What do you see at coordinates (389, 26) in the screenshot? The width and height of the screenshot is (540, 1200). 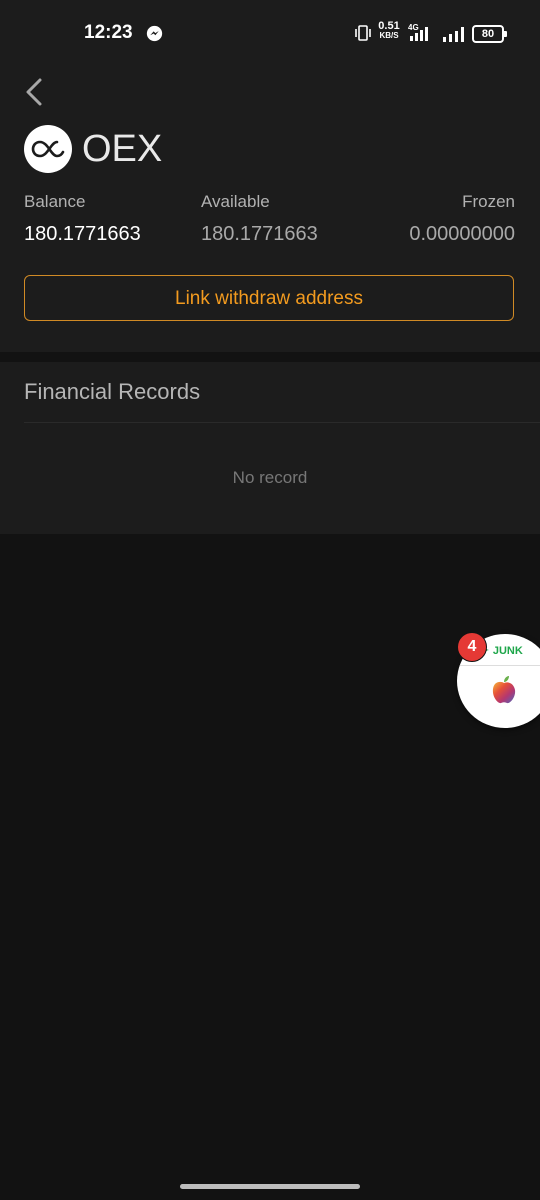 I see `net-speed-value: 0.51` at bounding box center [389, 26].